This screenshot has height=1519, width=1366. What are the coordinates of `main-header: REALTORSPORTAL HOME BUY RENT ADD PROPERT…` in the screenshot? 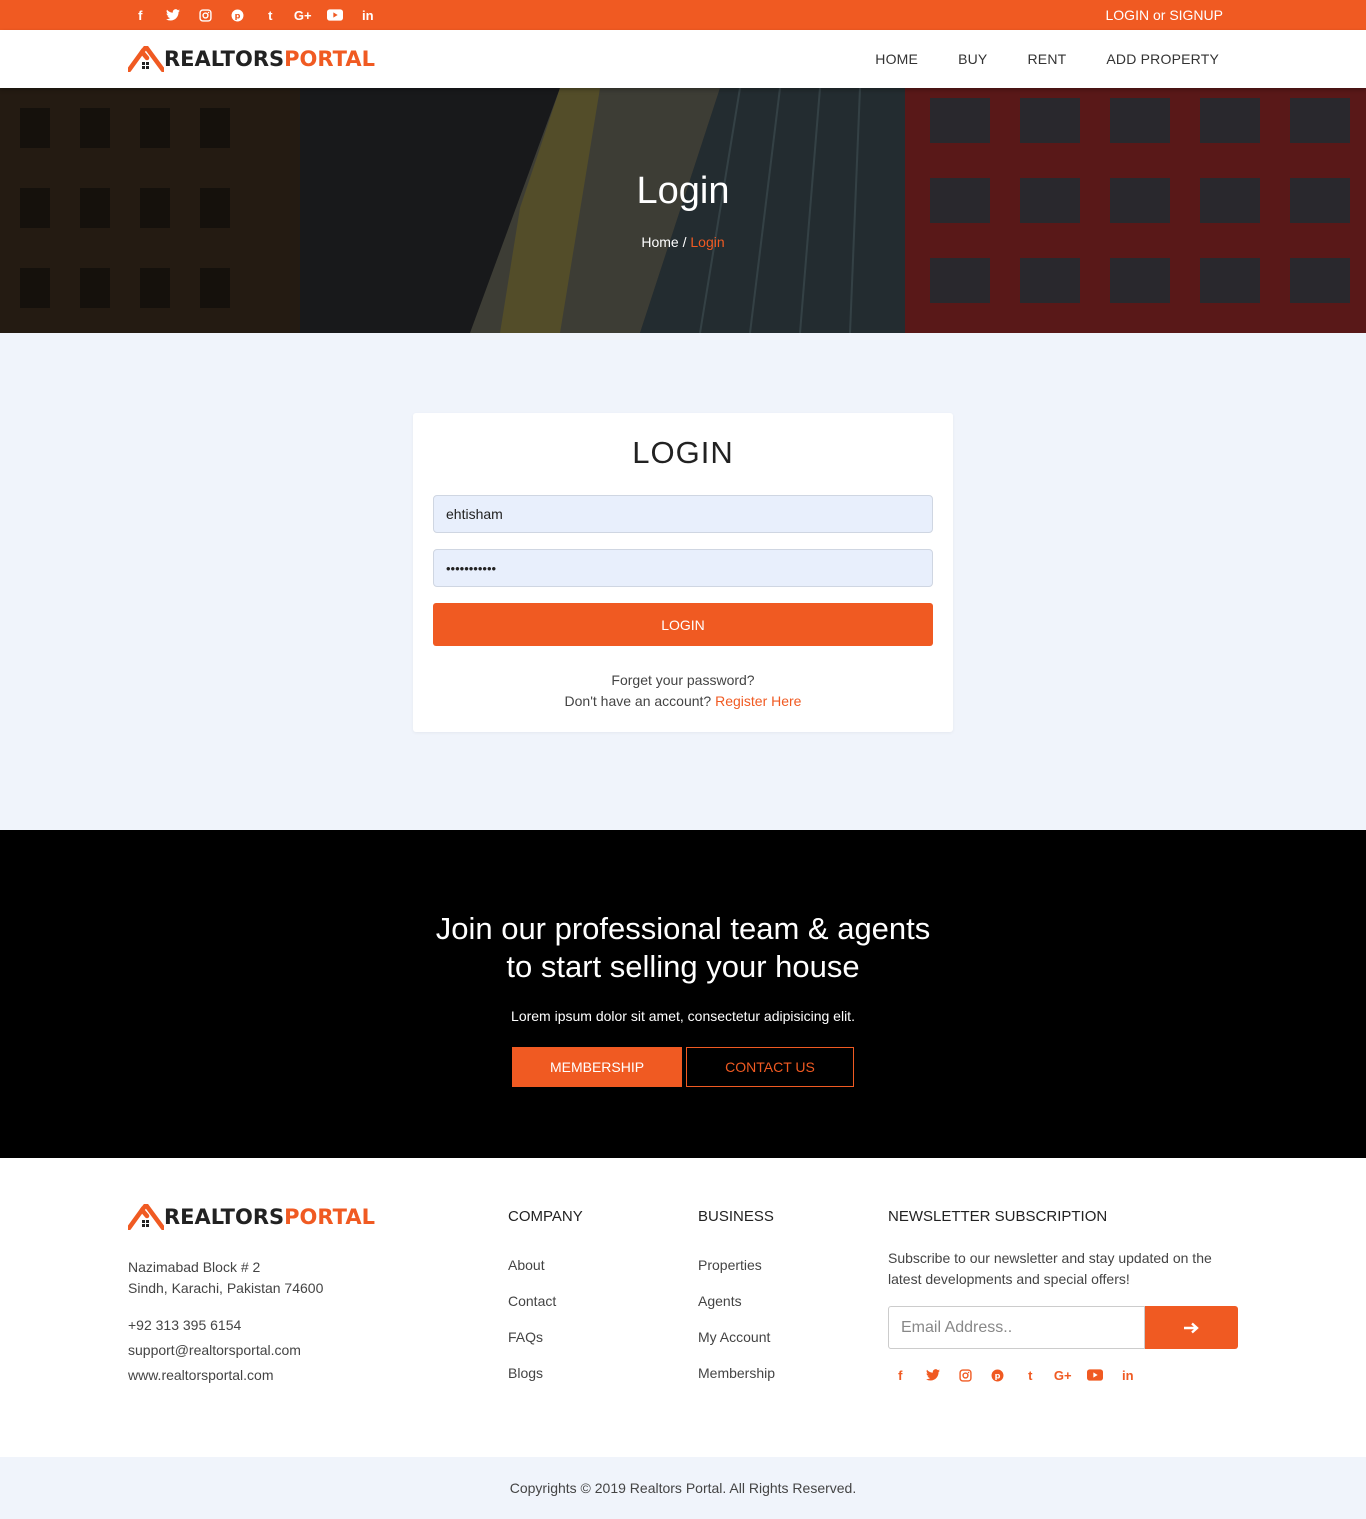 It's located at (683, 59).